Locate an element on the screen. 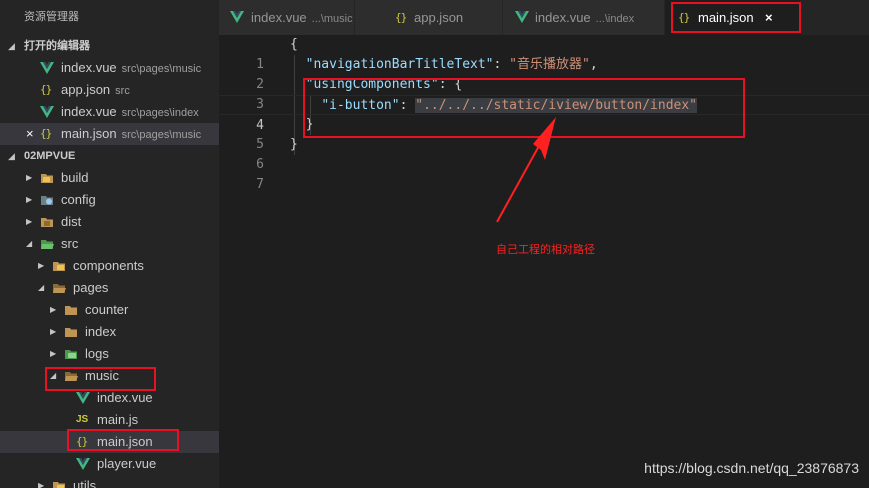  close-icon: × is located at coordinates (30, 134).